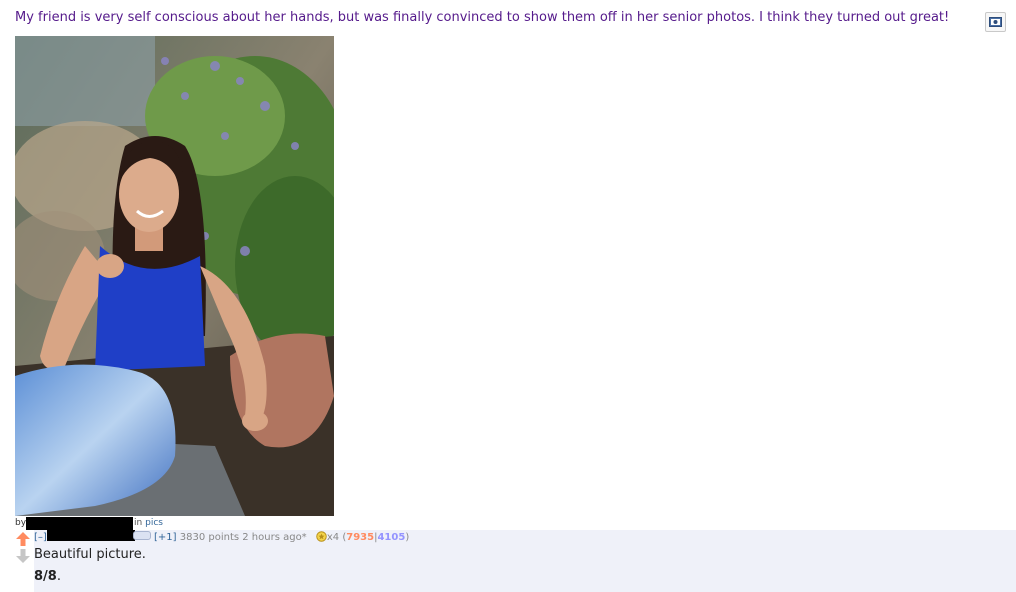 This screenshot has height=592, width=1016. I want to click on subreddit-link: pics, so click(154, 523).